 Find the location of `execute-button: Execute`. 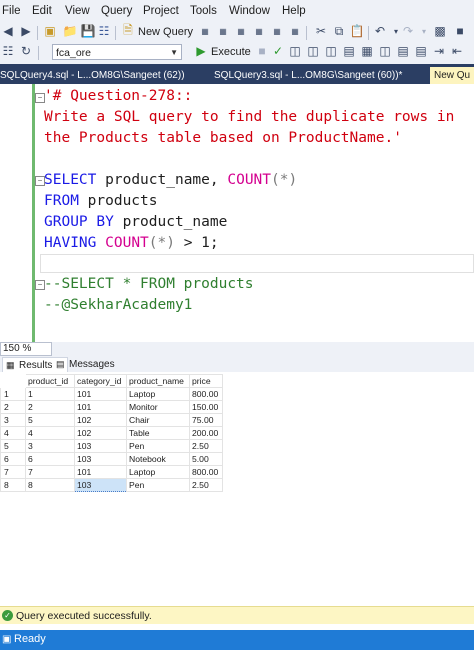

execute-button: Execute is located at coordinates (231, 52).